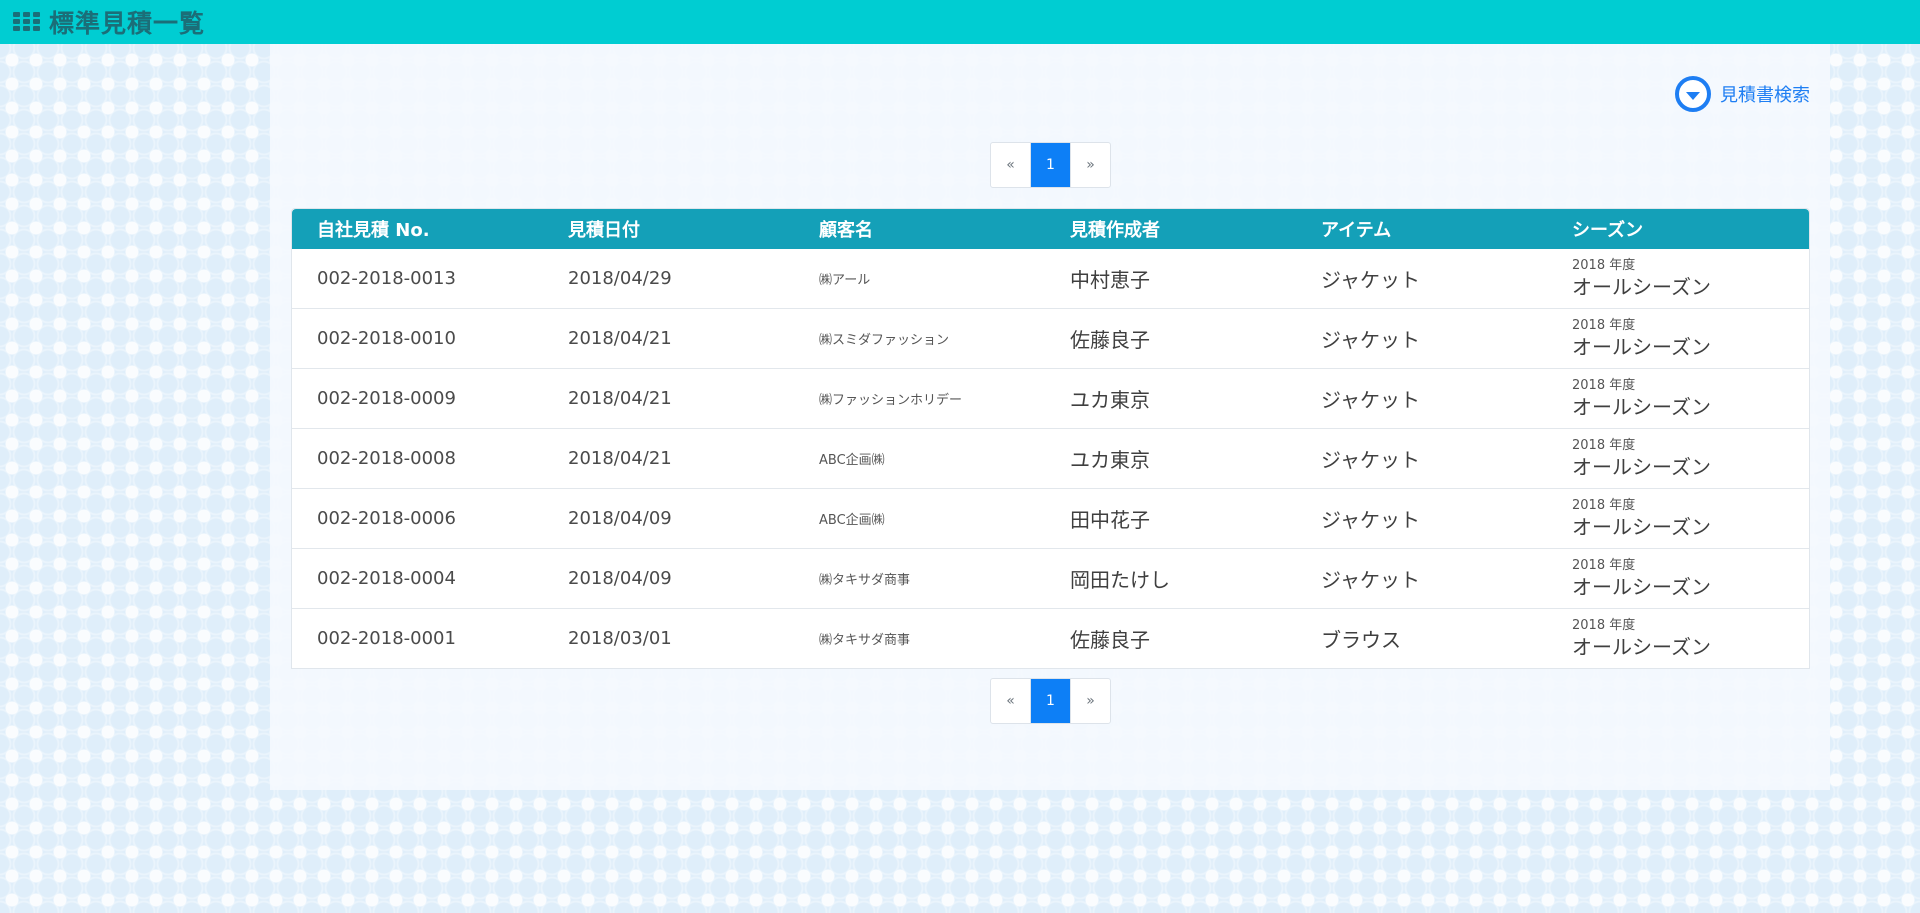 This screenshot has height=913, width=1920. I want to click on estimate-search-toggle: 見積書検索, so click(1742, 94).